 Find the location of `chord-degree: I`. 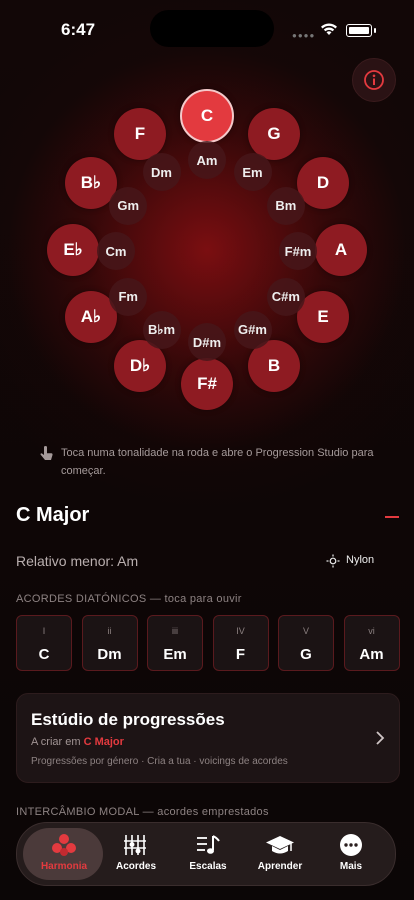

chord-degree: I is located at coordinates (44, 631).